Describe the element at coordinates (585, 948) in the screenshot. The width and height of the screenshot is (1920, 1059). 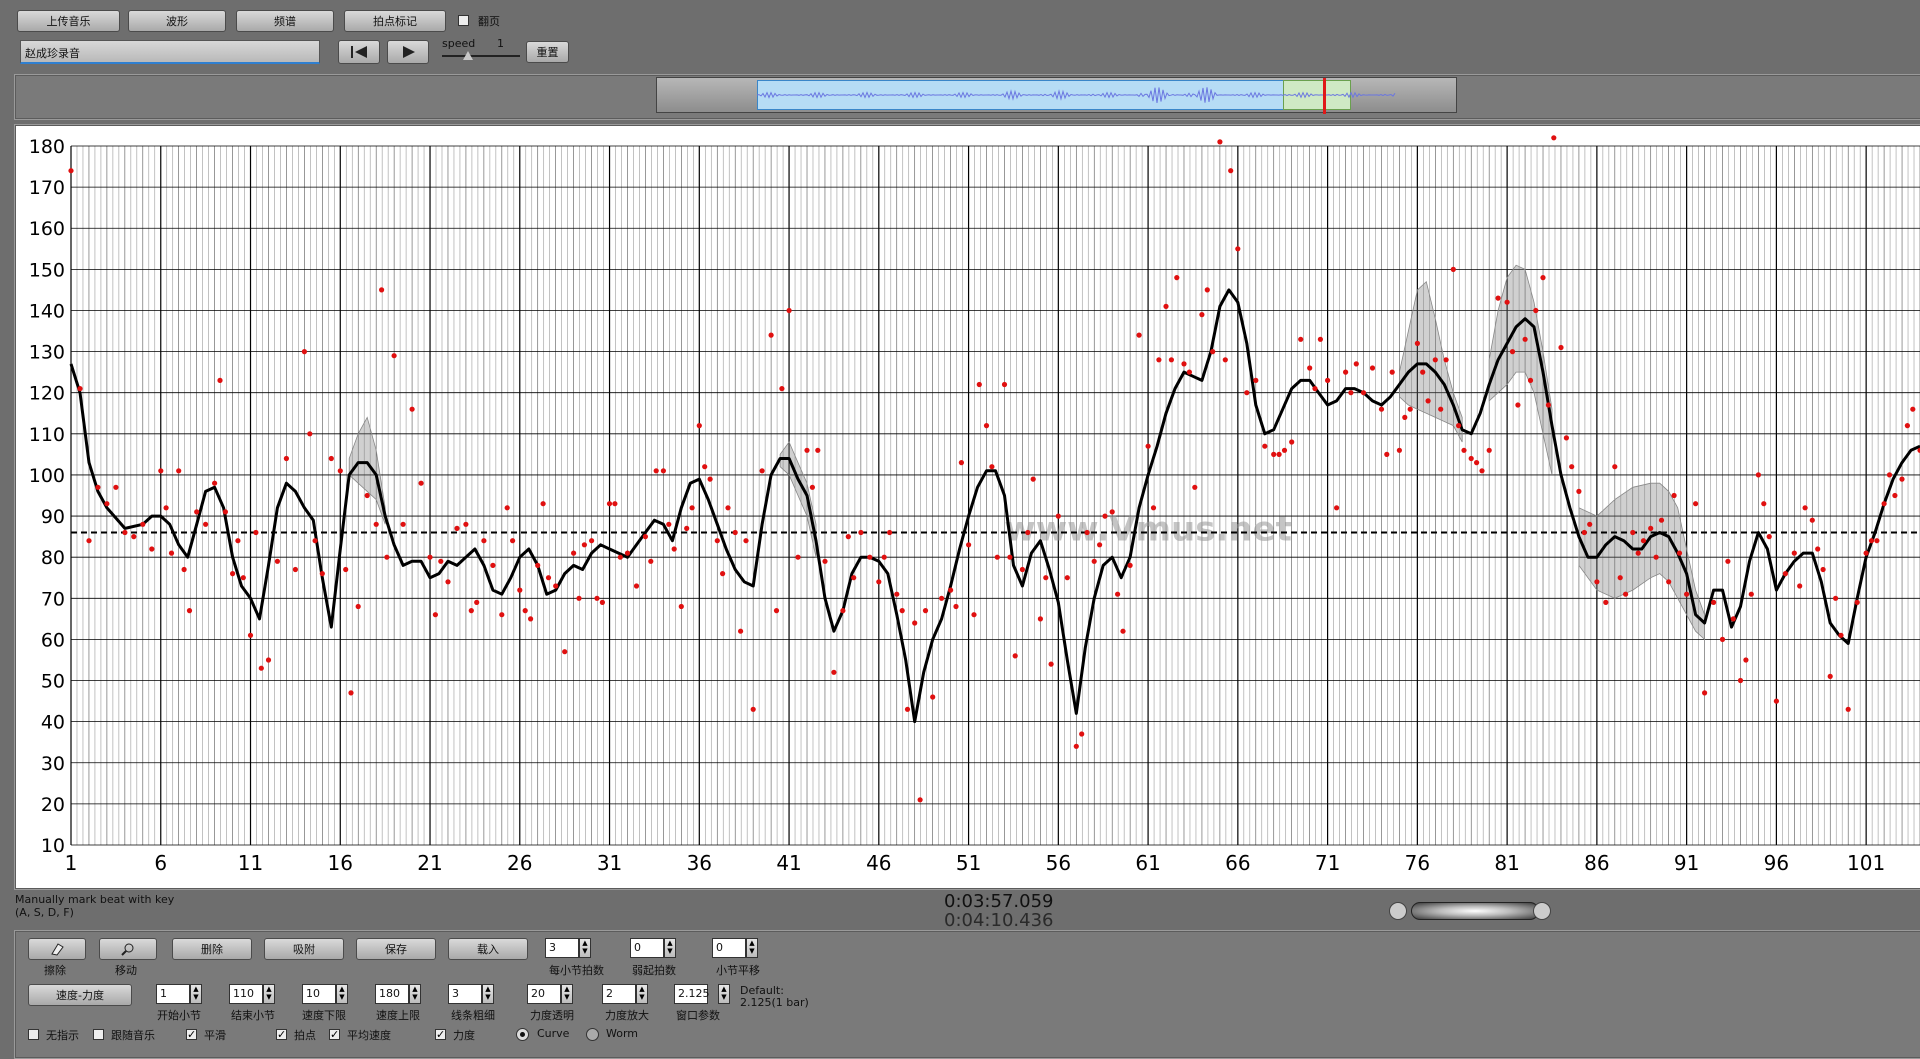
I see `beats-per-bar-stepper: ▲ ▼` at that location.